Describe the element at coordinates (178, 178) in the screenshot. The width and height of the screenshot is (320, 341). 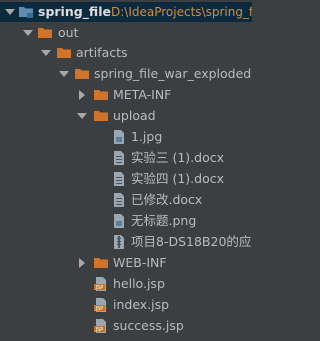
I see `tree-label: 实验四 (1).docx` at that location.